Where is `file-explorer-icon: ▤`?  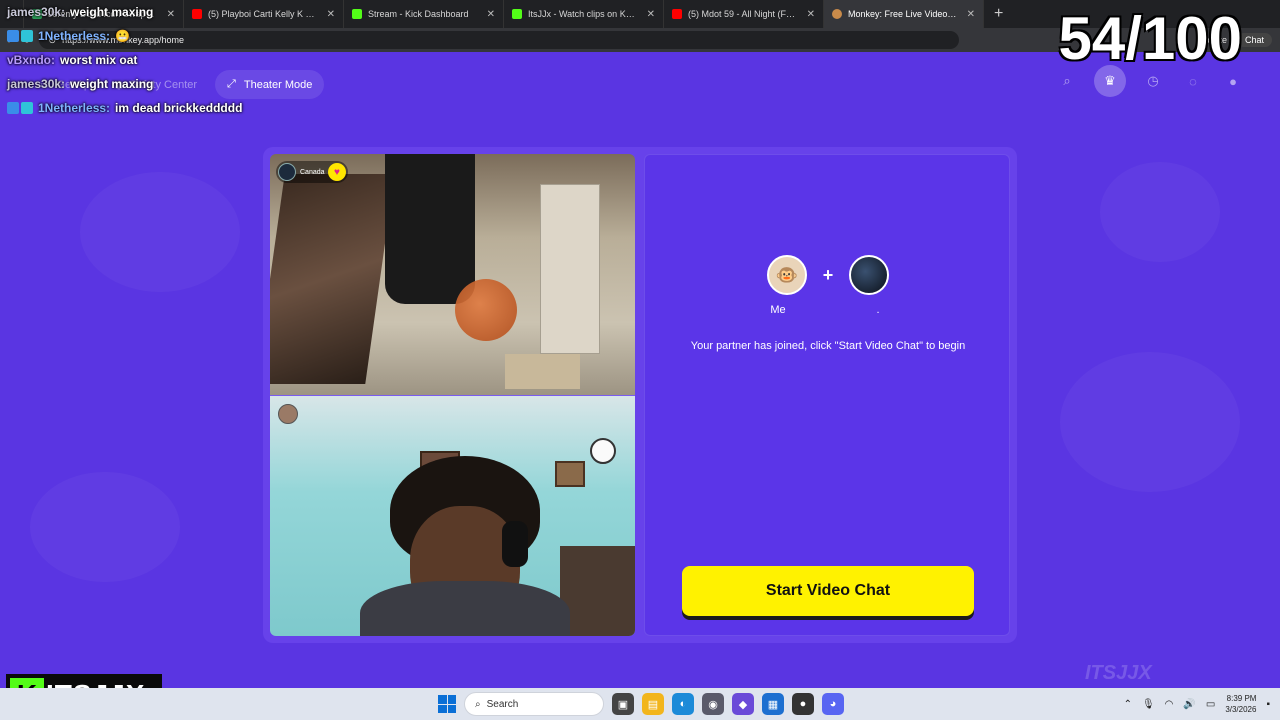
file-explorer-icon: ▤ is located at coordinates (653, 704).